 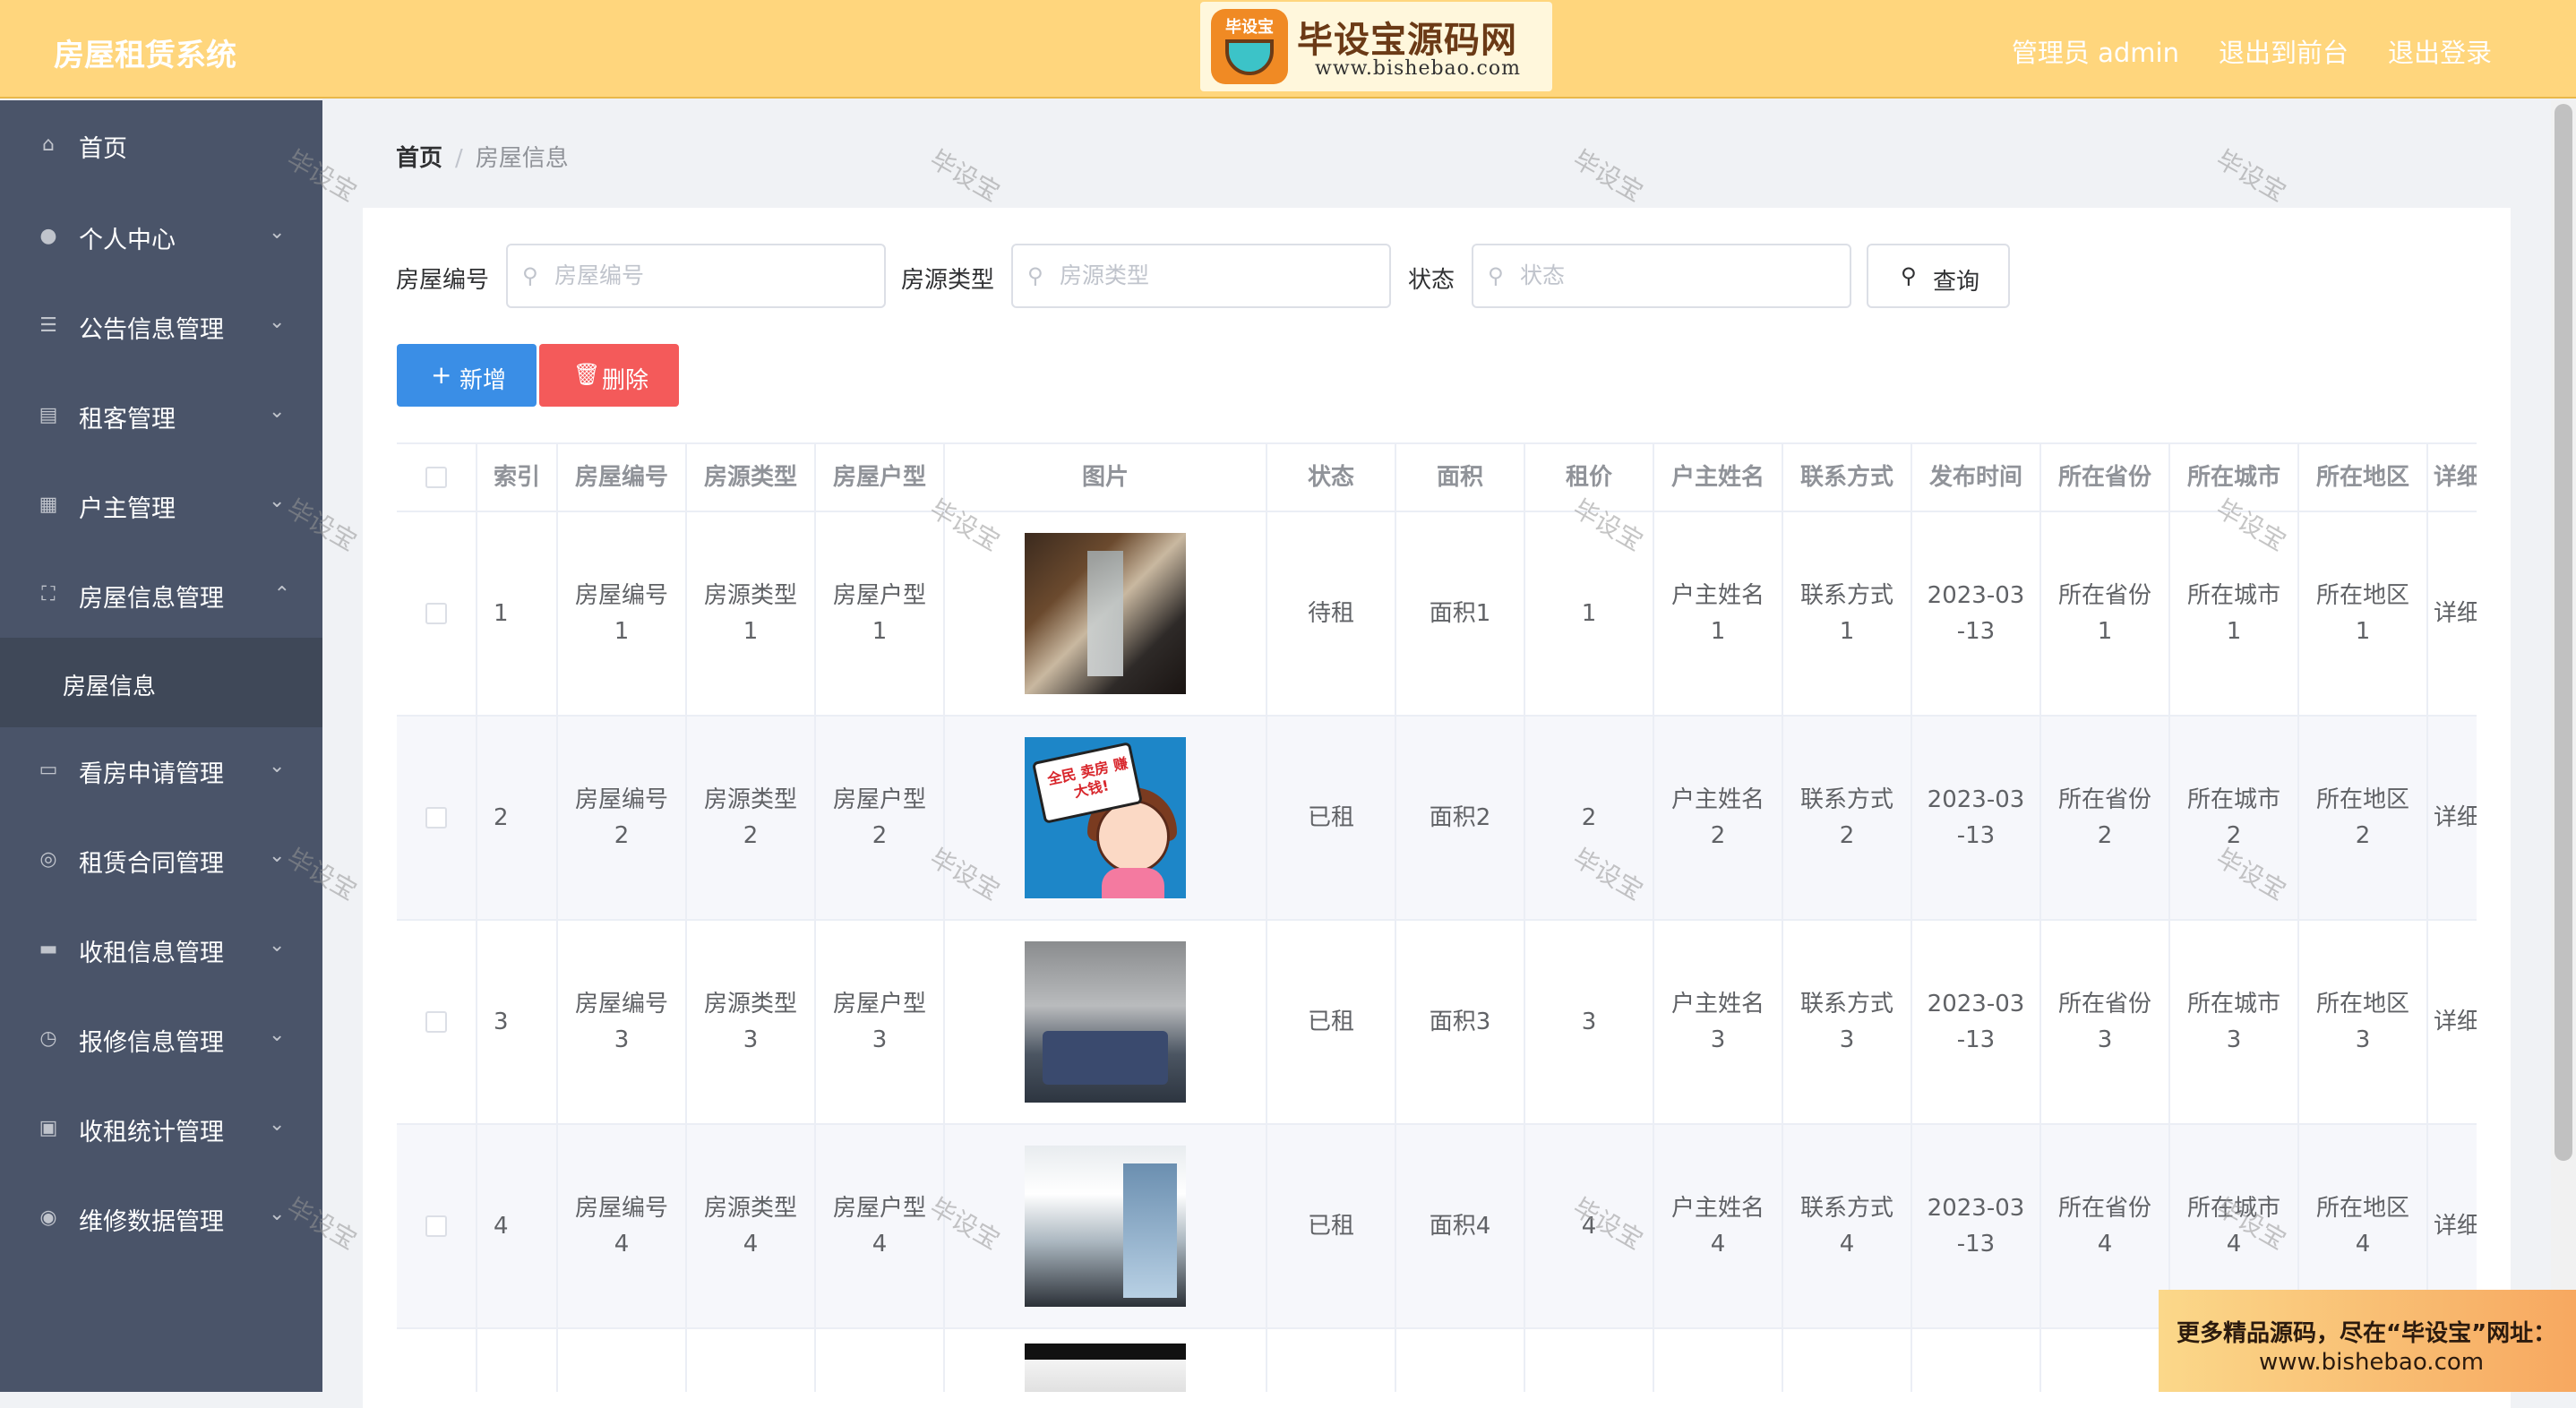 What do you see at coordinates (1431, 280) in the screenshot?
I see `status-label: 状态` at bounding box center [1431, 280].